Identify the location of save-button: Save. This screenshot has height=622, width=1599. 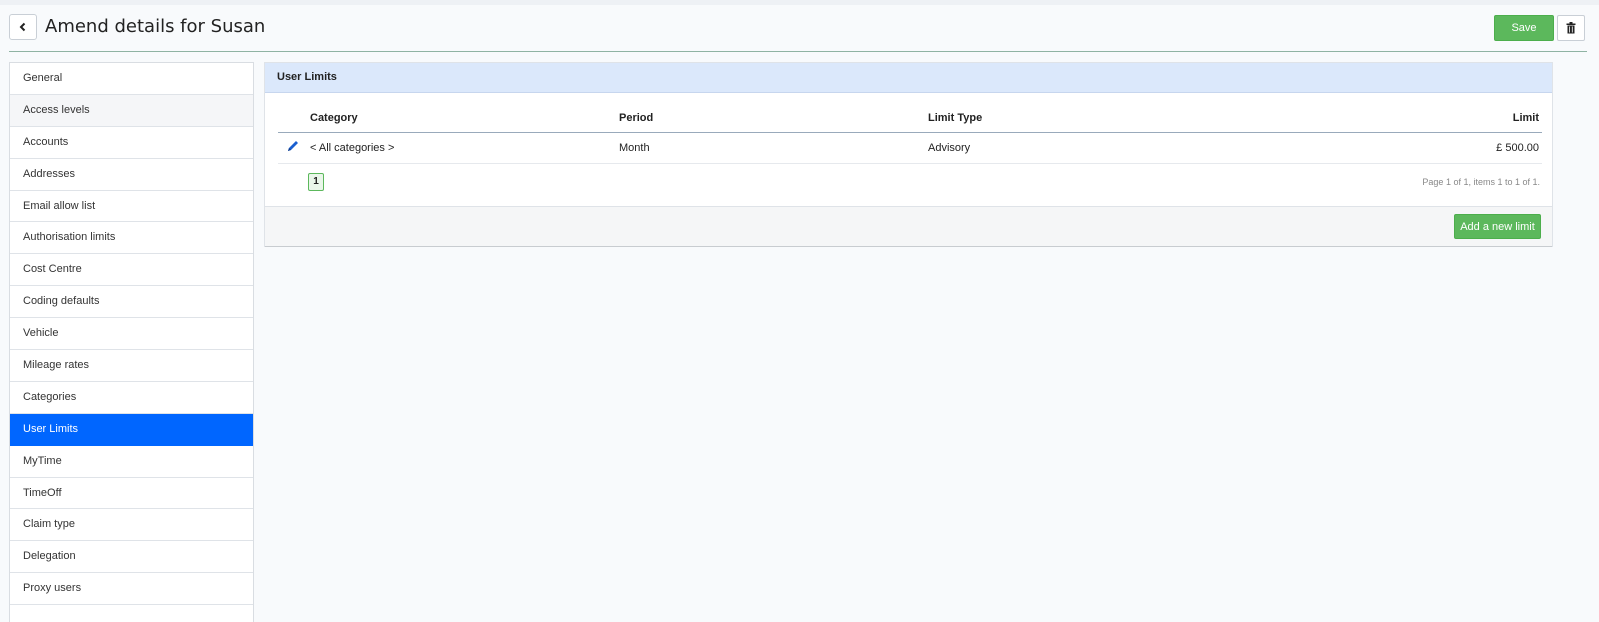
(1524, 28).